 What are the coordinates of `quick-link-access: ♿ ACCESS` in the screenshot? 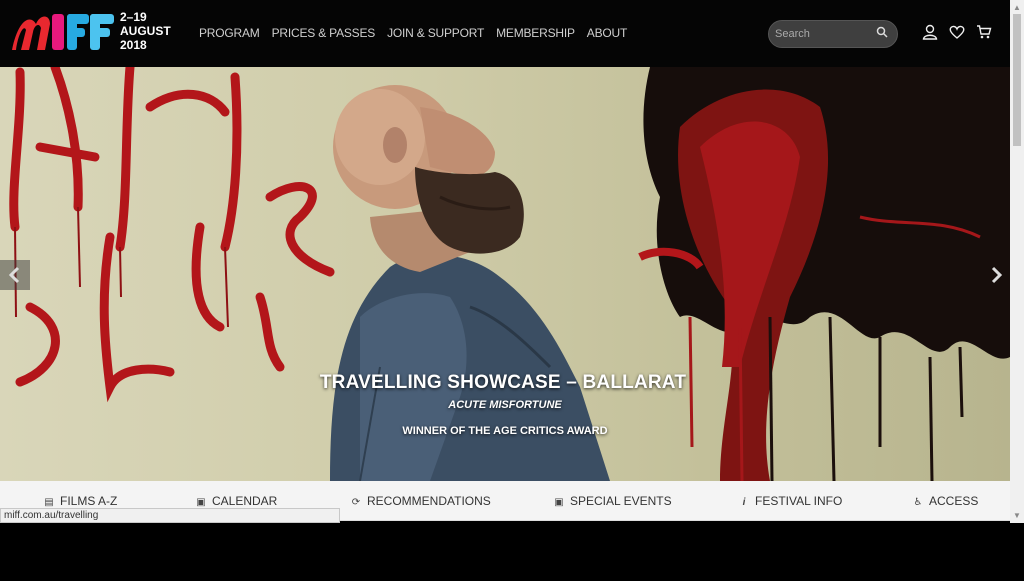 It's located at (945, 501).